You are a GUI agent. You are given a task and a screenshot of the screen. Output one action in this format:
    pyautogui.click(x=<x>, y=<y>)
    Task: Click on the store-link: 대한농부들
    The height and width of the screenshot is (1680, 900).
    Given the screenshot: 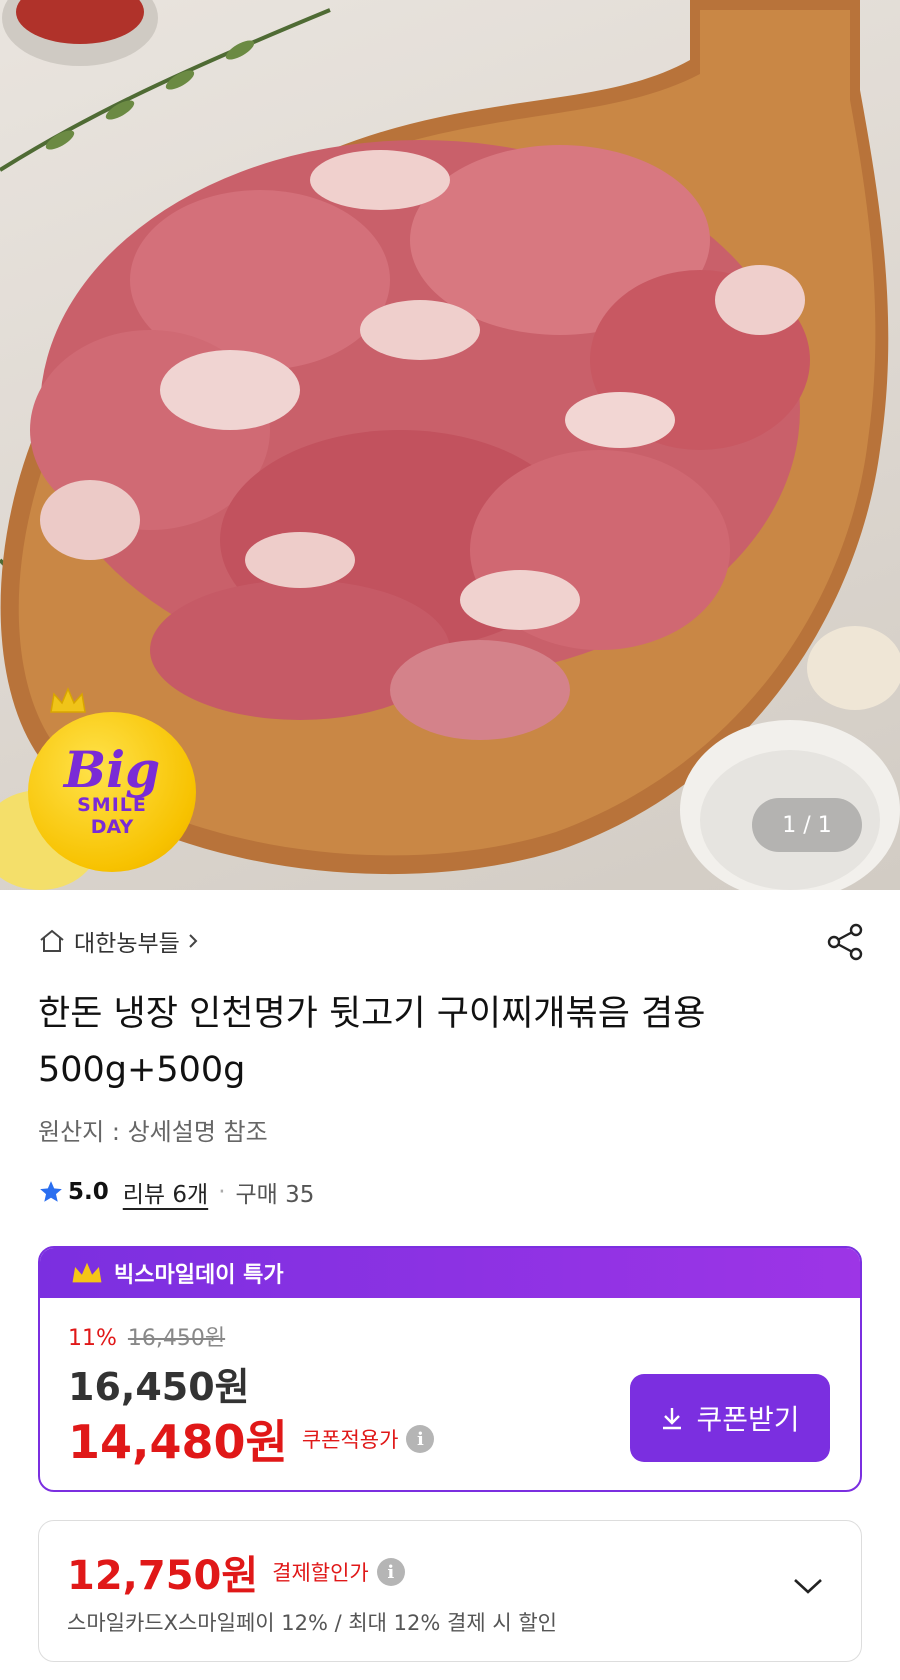 What is the action you would take?
    pyautogui.click(x=119, y=941)
    